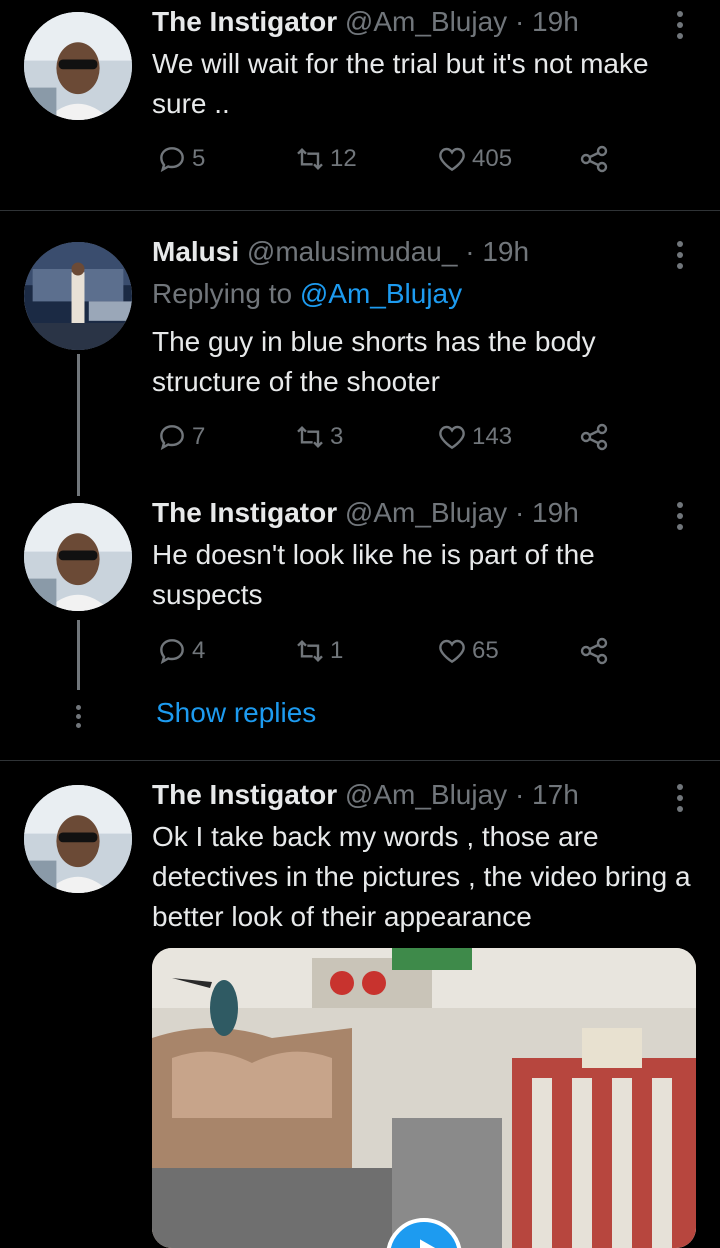 This screenshot has width=720, height=1248. Describe the element at coordinates (78, 716) in the screenshot. I see `thread-dots` at that location.